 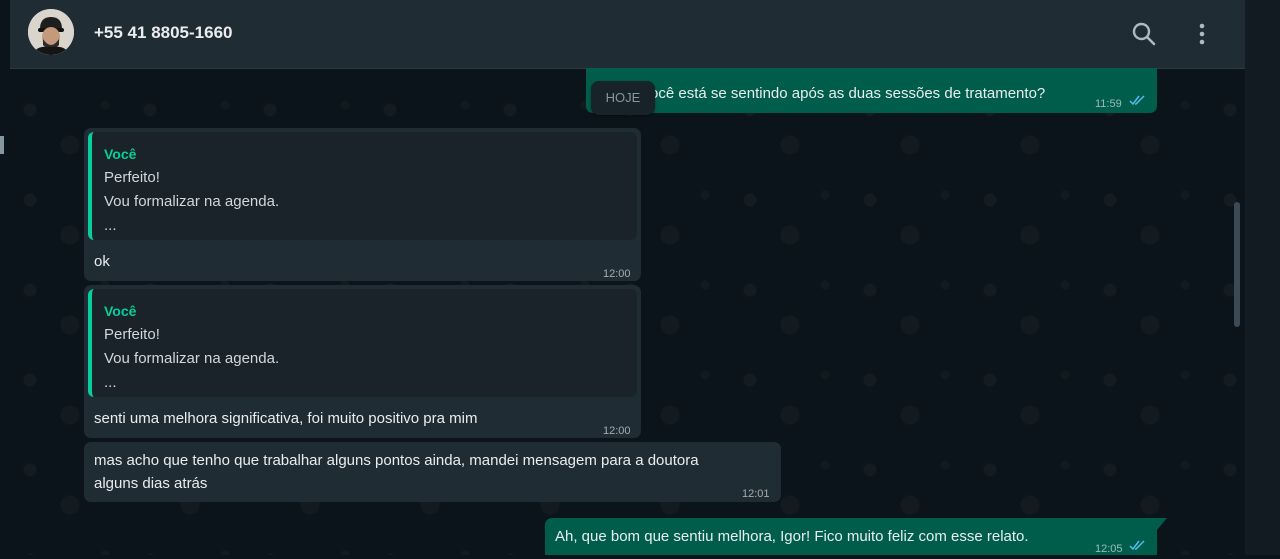 I want to click on contact-name: +55 41 8805-1660, so click(x=163, y=33).